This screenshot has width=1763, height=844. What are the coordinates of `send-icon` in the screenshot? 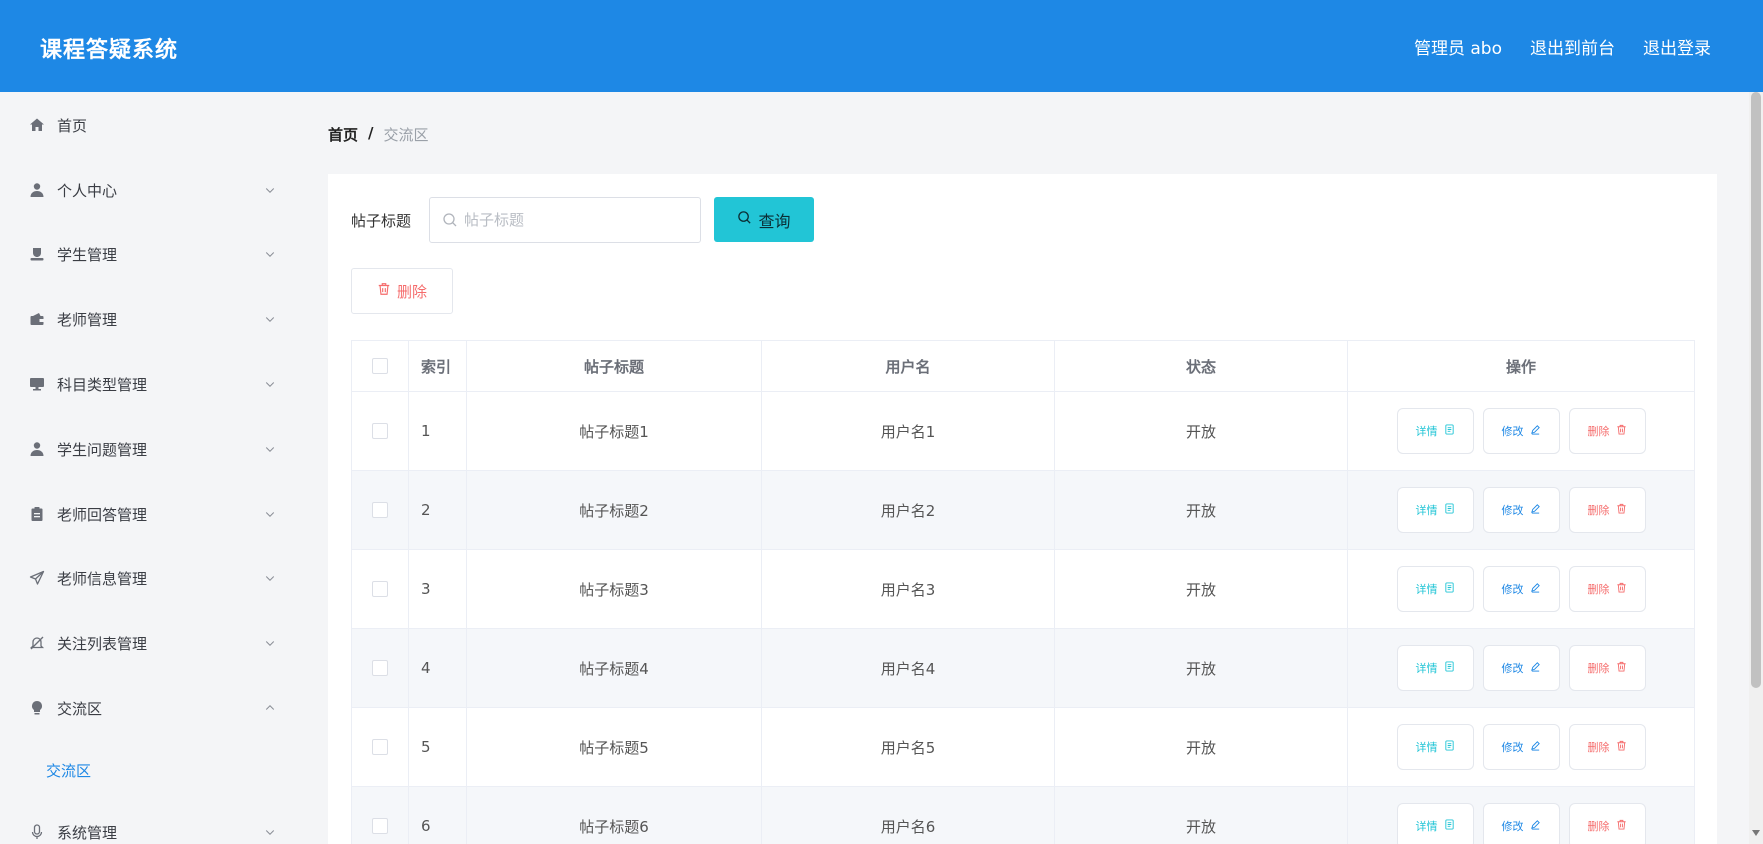 It's located at (37, 578).